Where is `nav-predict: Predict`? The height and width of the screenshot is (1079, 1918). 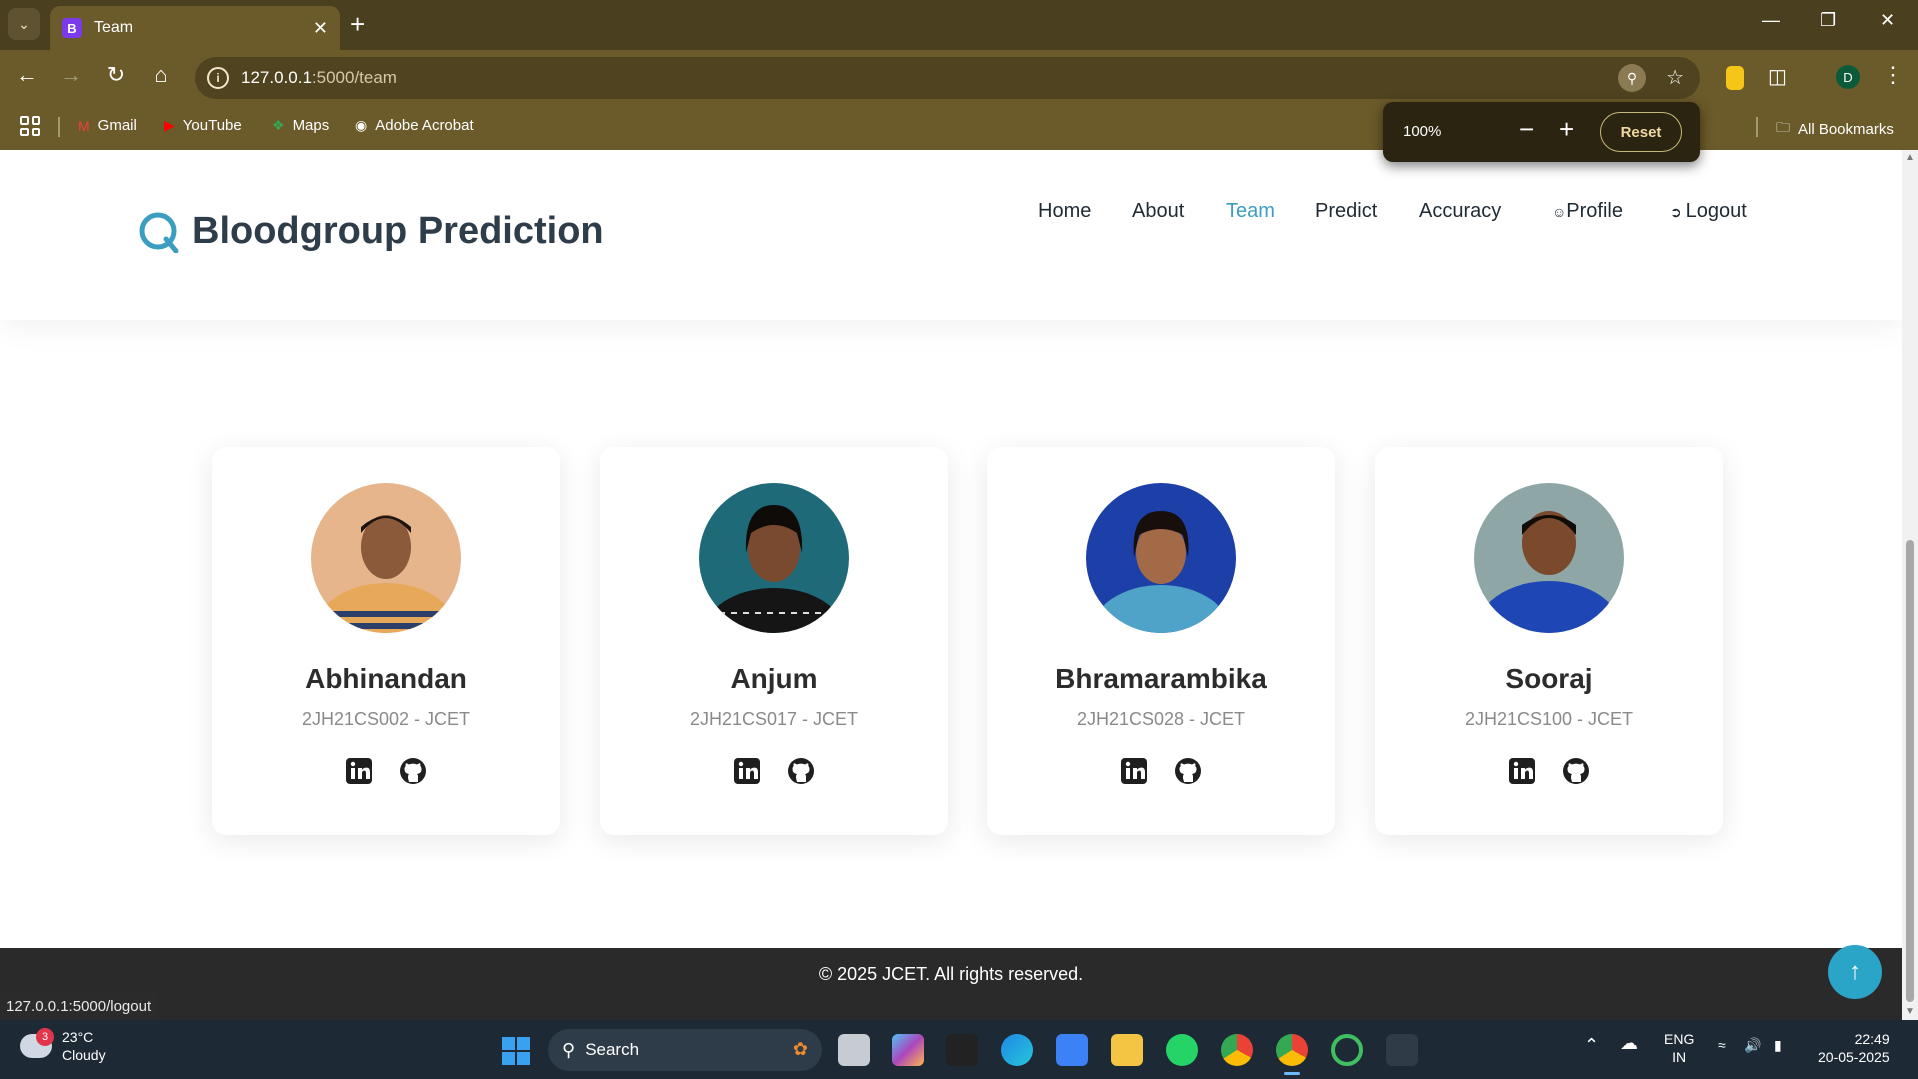 nav-predict: Predict is located at coordinates (1346, 211).